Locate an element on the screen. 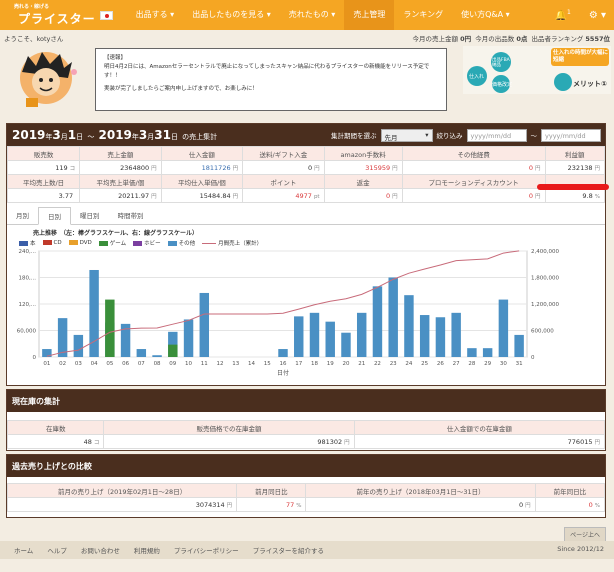 This screenshot has height=572, width=614. tab-daily: 日別 is located at coordinates (54, 216).